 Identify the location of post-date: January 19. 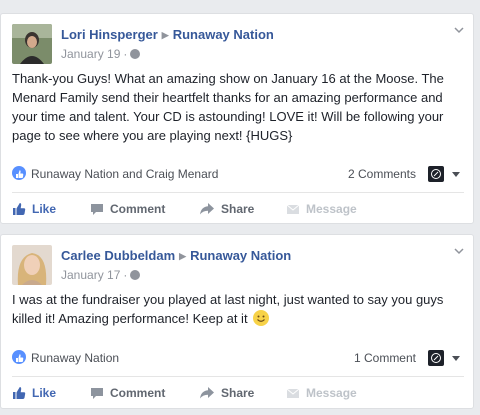
(90, 54).